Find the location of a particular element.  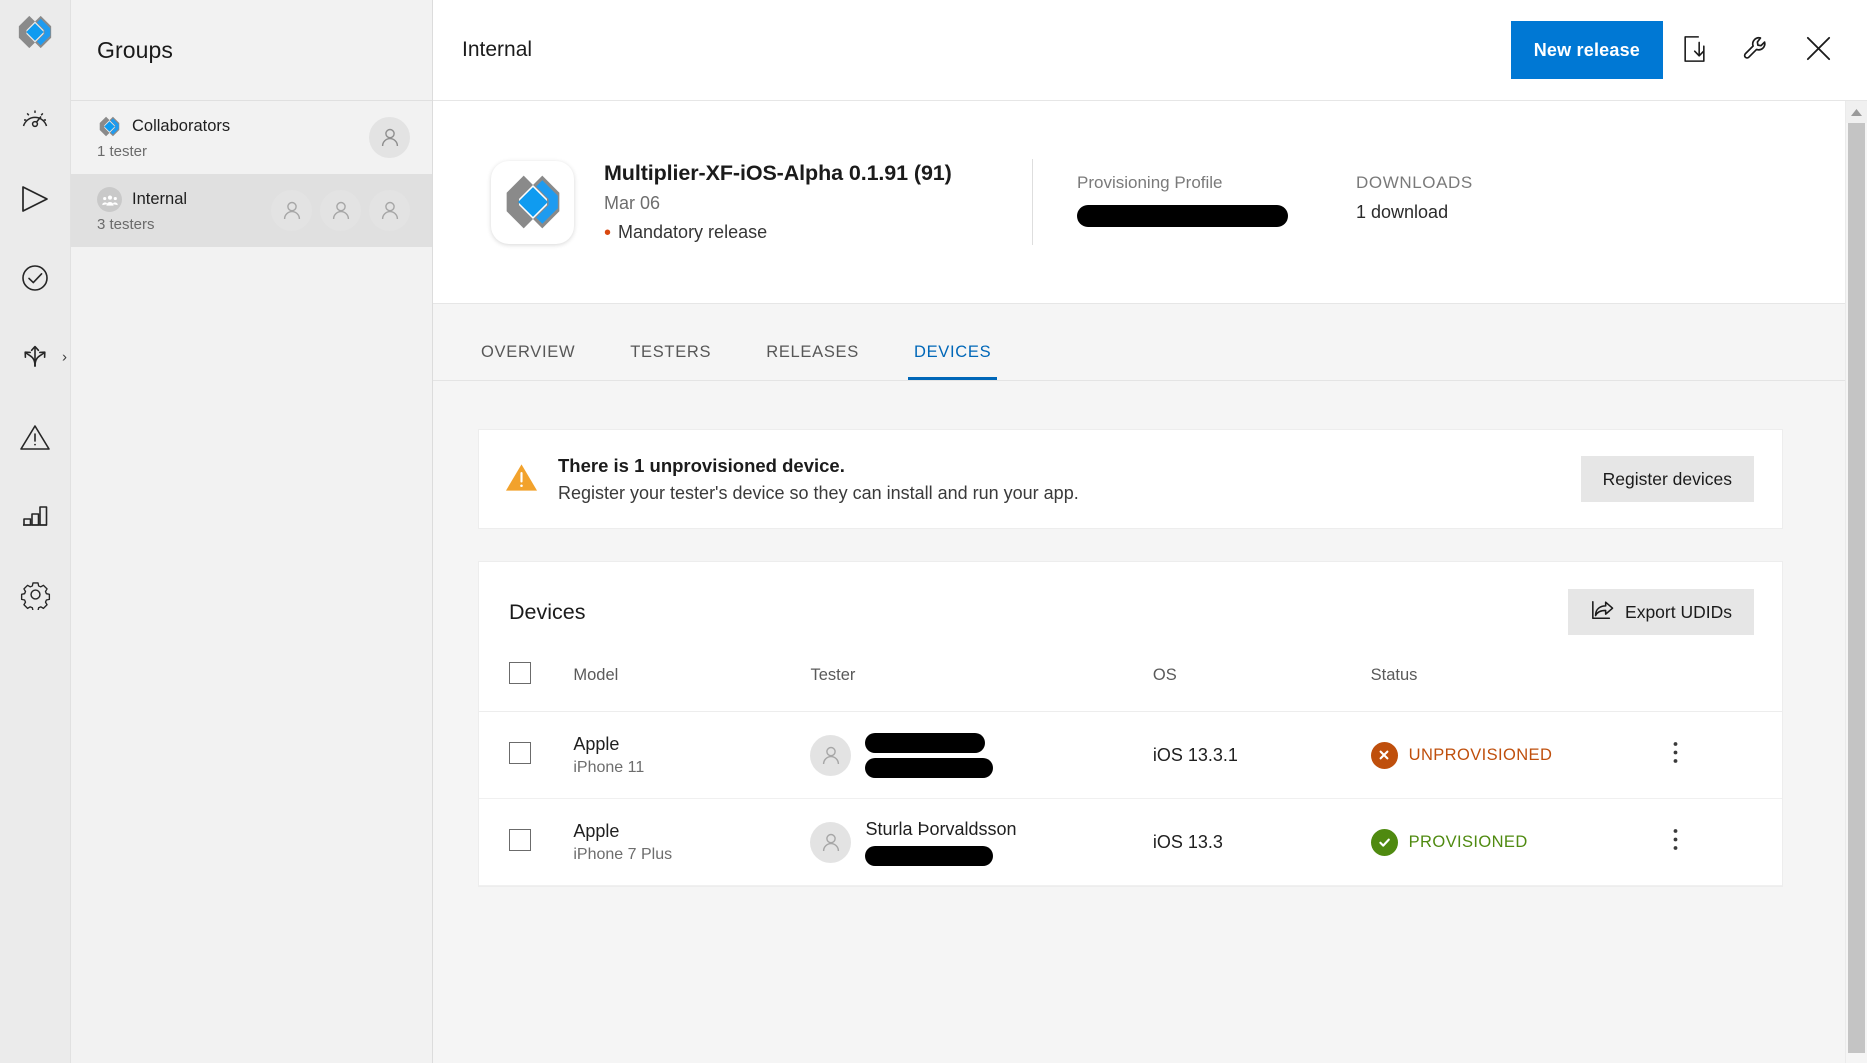

distribute-arrows-icon is located at coordinates (35, 357).